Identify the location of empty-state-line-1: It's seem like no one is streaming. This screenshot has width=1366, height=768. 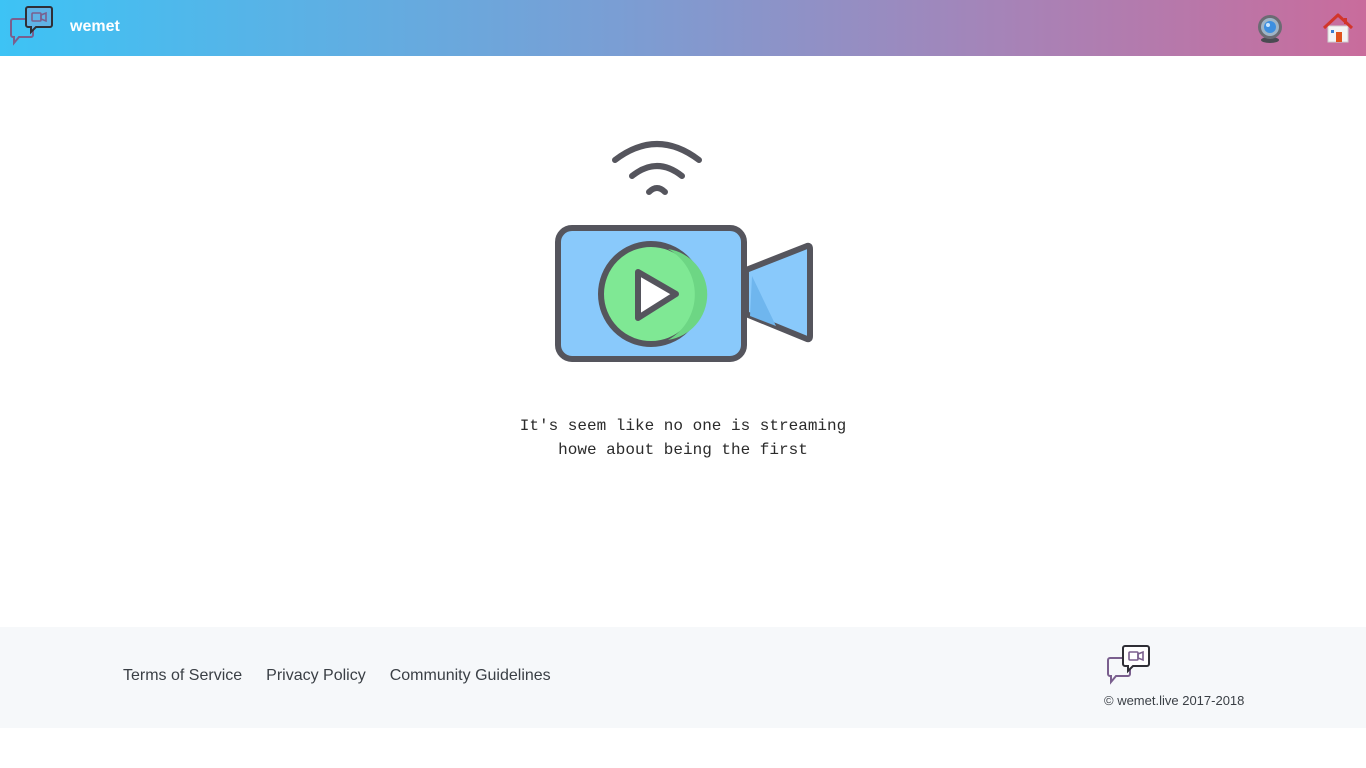
(683, 426).